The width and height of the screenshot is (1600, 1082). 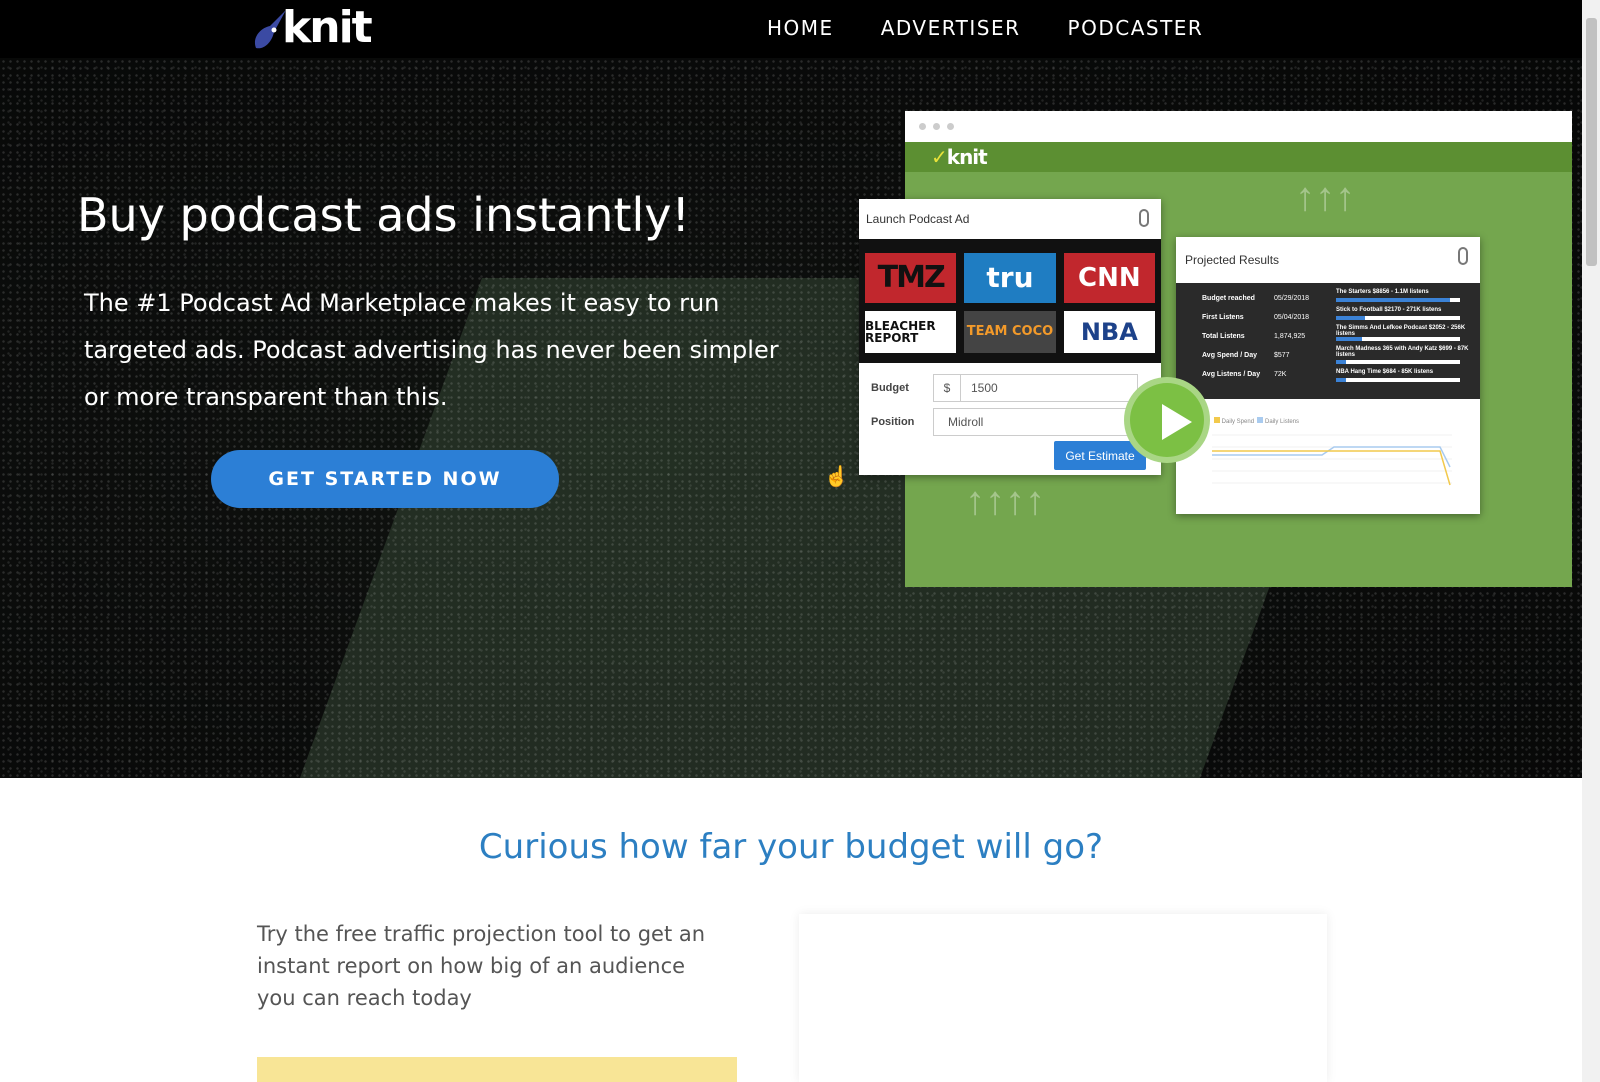 I want to click on mini-projection-chart, so click(x=1332, y=460).